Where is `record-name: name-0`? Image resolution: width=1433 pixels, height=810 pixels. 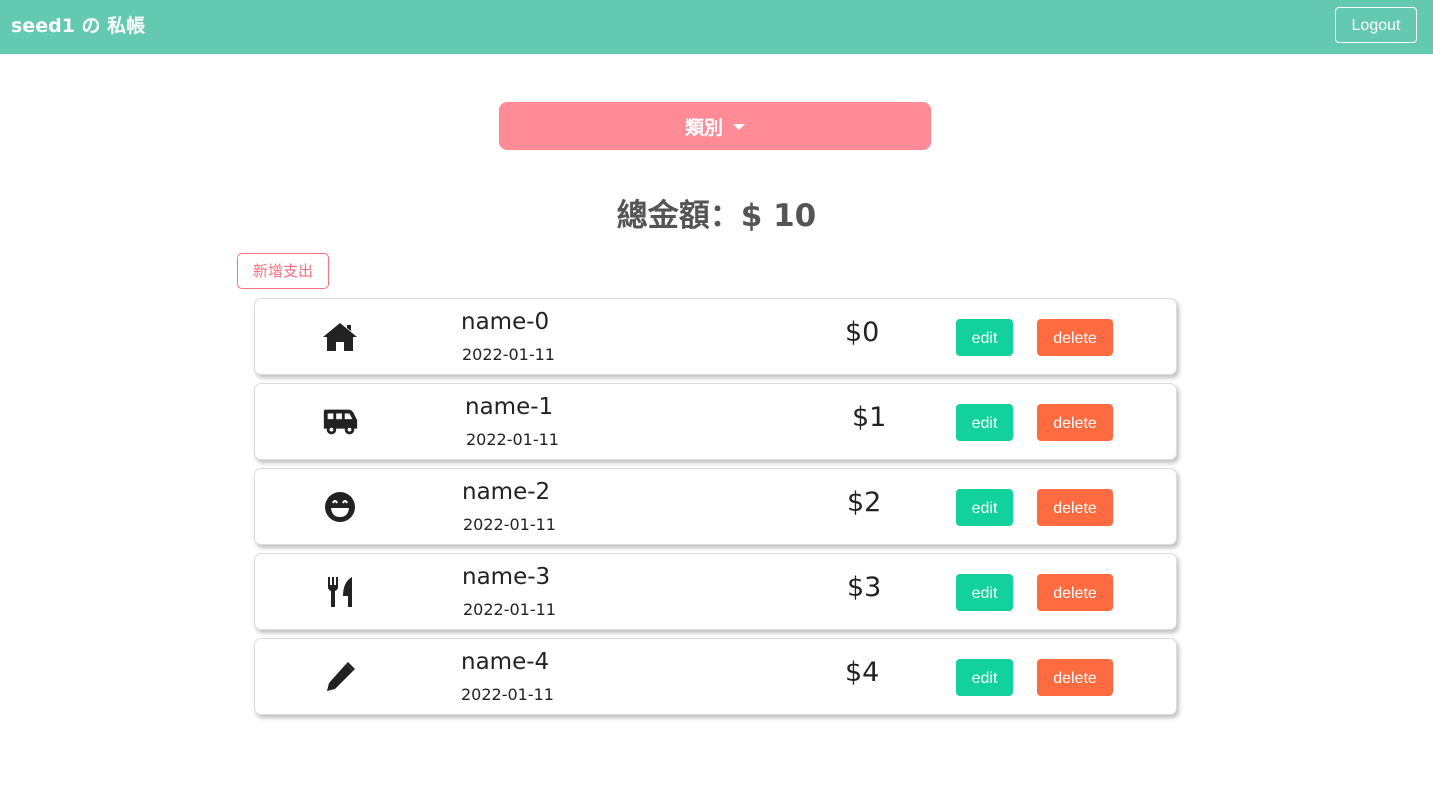 record-name: name-0 is located at coordinates (505, 322).